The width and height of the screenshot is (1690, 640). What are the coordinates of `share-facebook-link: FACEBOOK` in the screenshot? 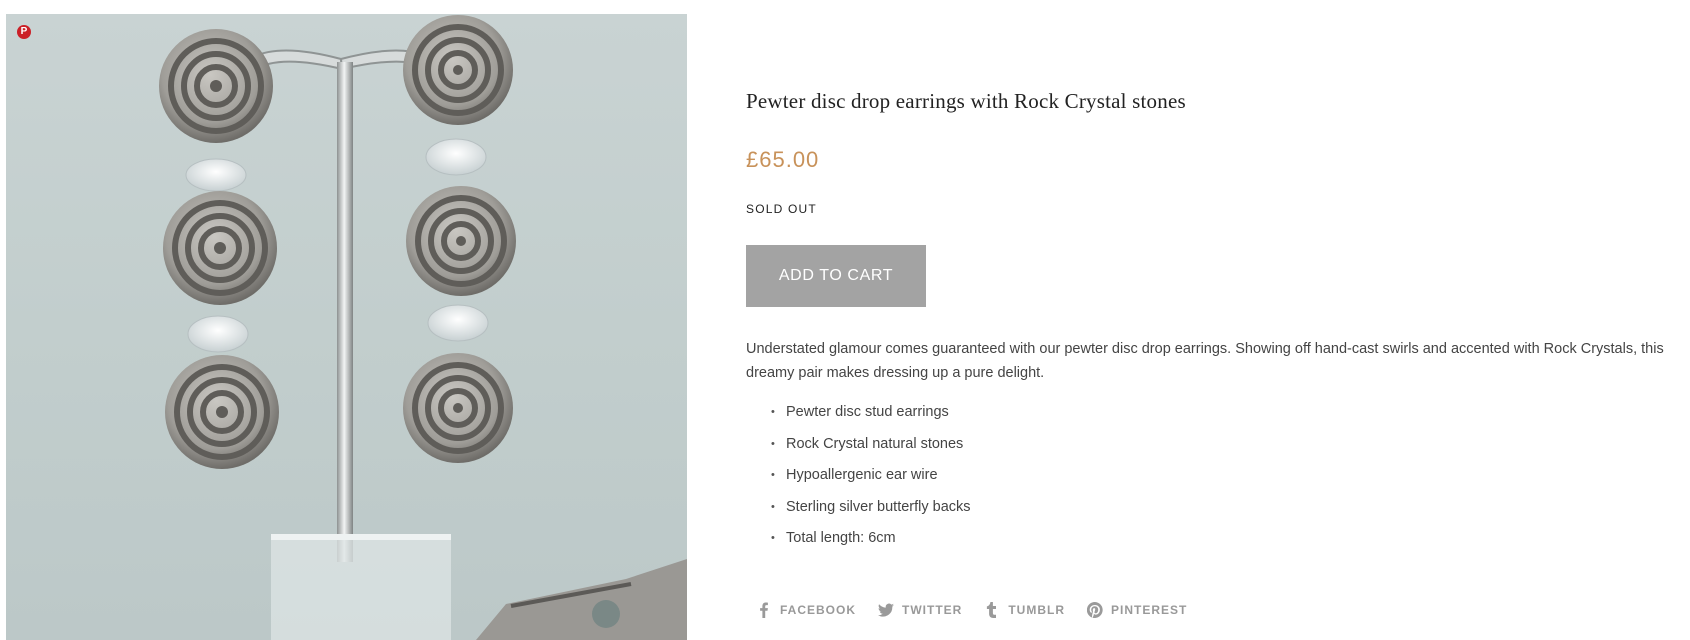 It's located at (806, 610).